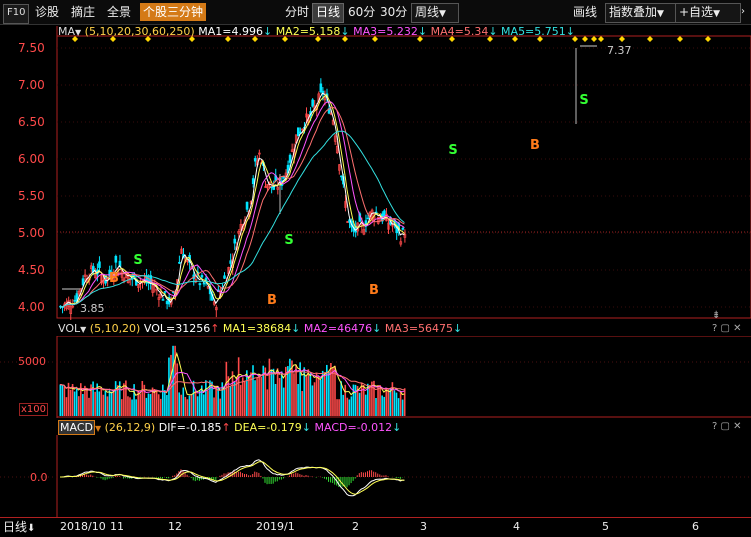 This screenshot has width=751, height=537. I want to click on period-daily-button: 日线, so click(328, 13).